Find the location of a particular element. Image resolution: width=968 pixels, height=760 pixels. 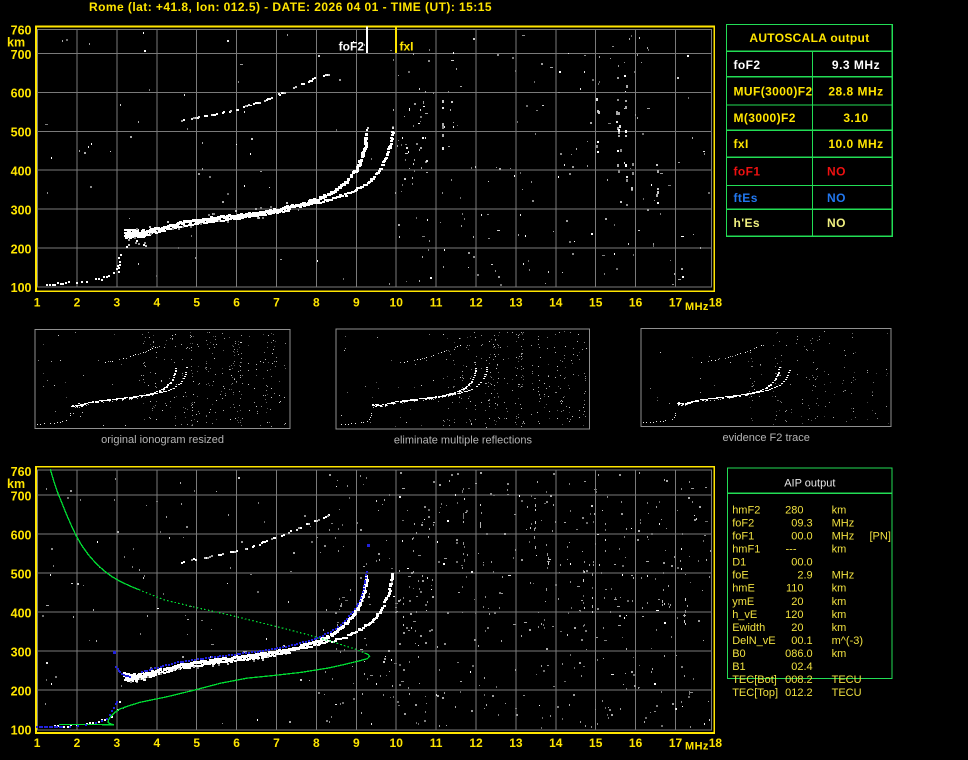

svg-text: ftEs is located at coordinates (746, 198).